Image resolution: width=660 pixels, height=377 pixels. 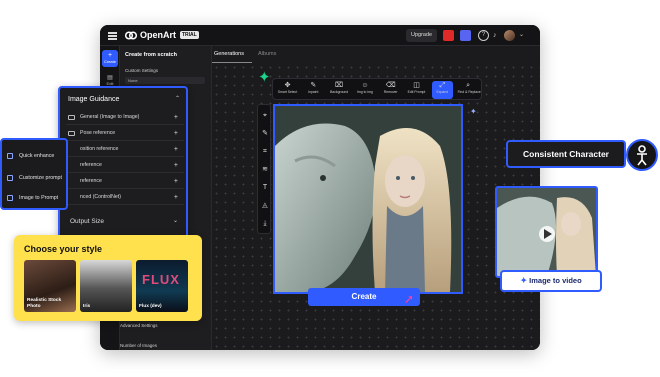 I want to click on tab-generations: Generations, so click(x=229, y=54).